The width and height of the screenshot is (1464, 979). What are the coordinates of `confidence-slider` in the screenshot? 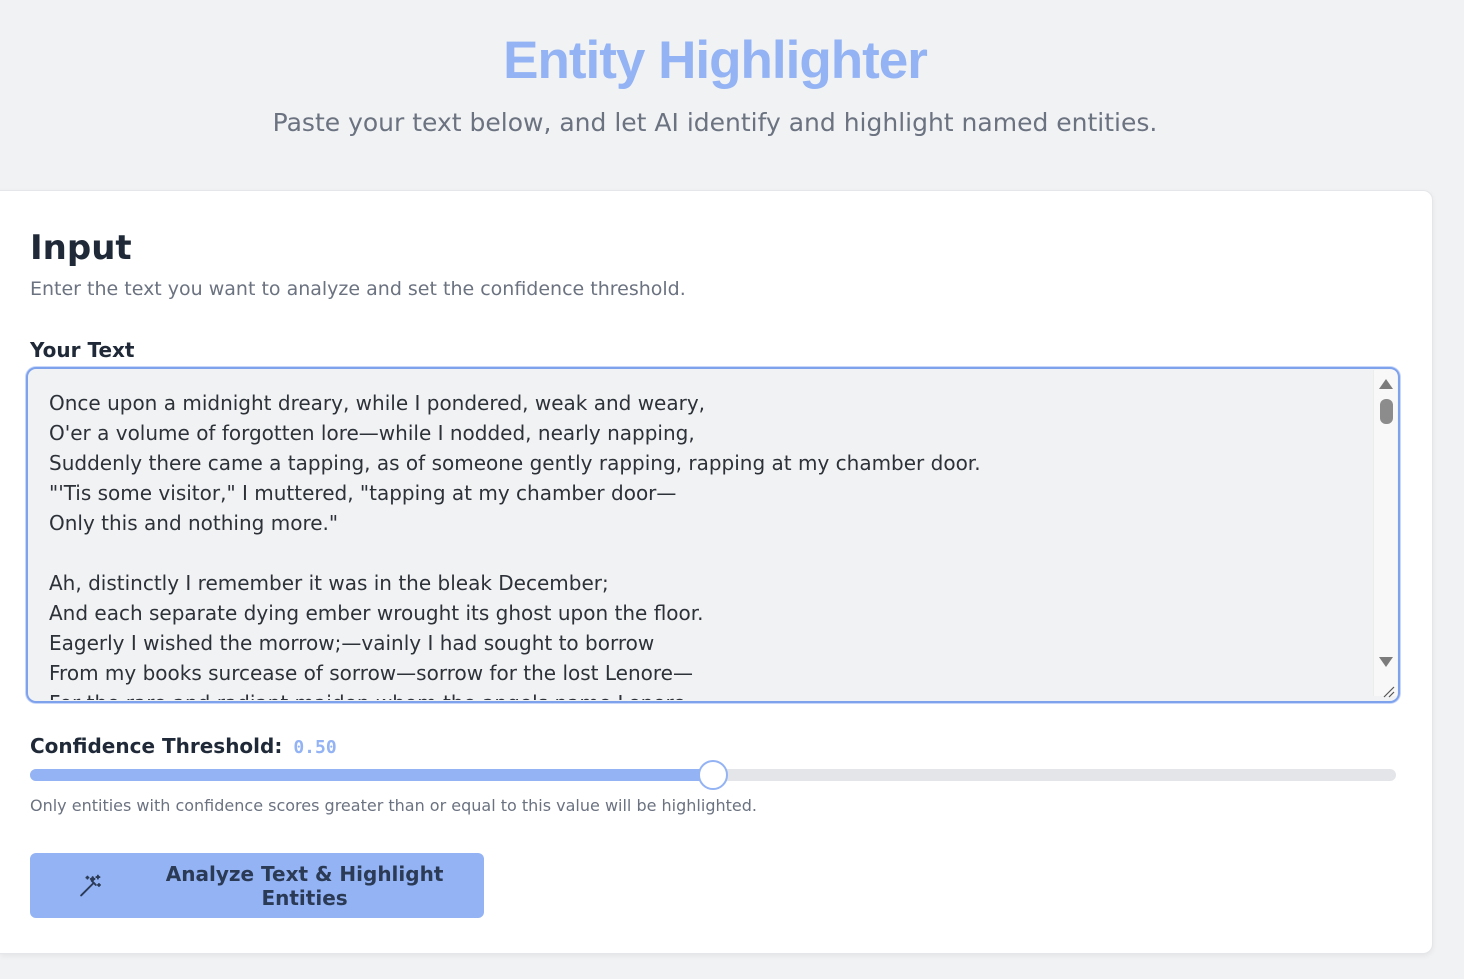 It's located at (713, 775).